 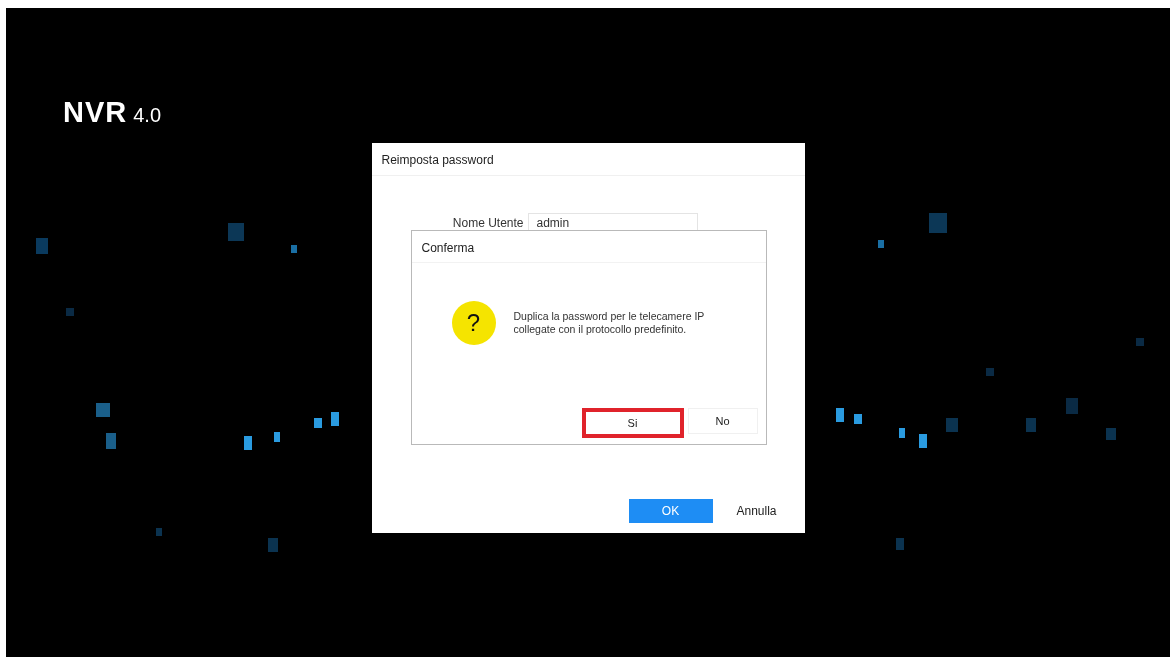 What do you see at coordinates (147, 115) in the screenshot?
I see `logo-version: 4.0` at bounding box center [147, 115].